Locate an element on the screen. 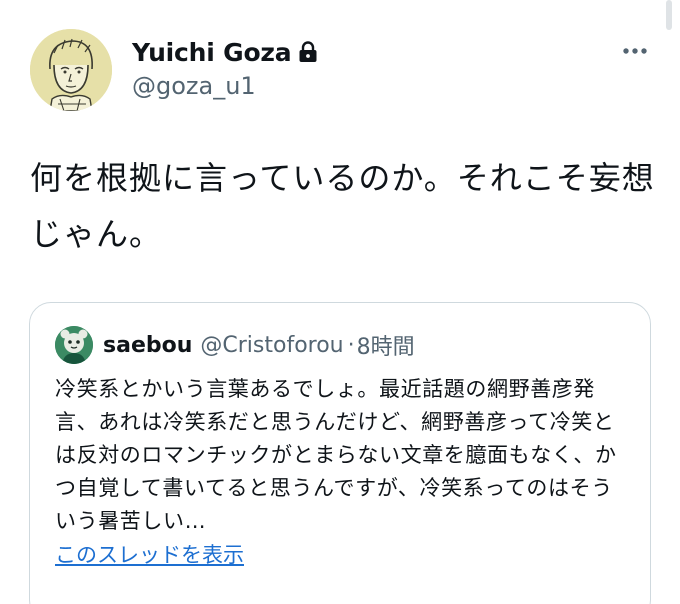  show-thread-link: このスレッドを表示 is located at coordinates (149, 554).